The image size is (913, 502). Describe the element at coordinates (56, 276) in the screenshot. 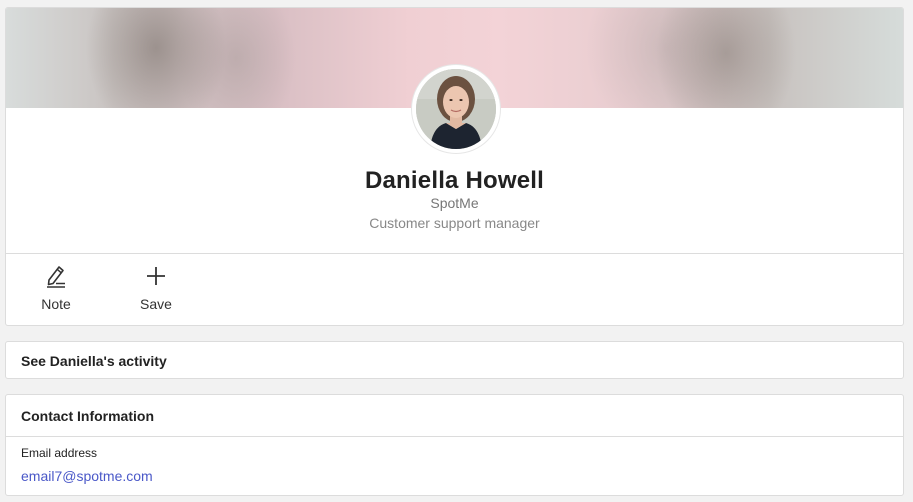

I see `note-edit-icon` at that location.